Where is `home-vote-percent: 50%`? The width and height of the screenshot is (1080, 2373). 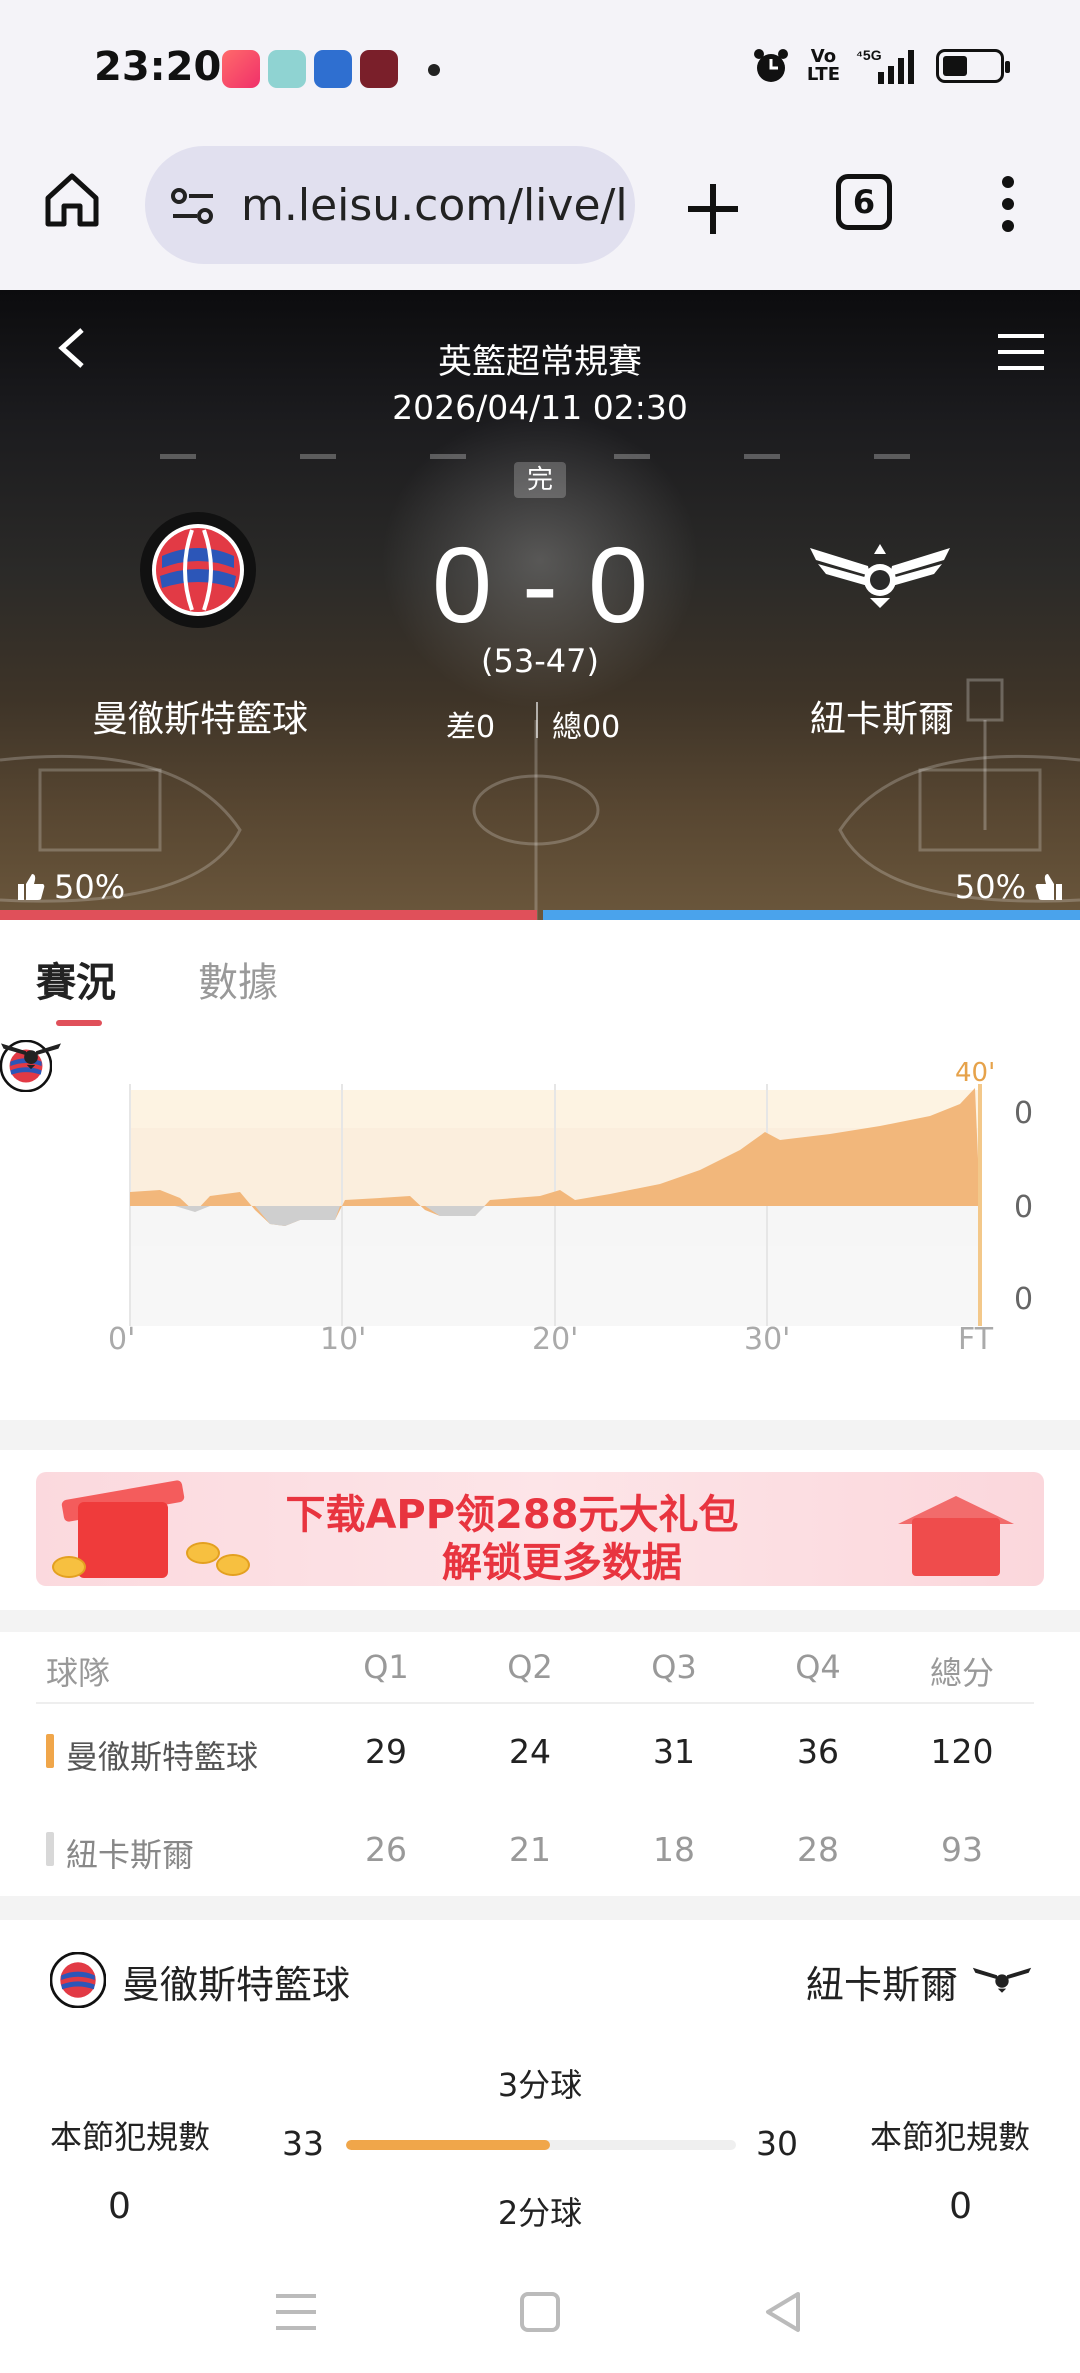
home-vote-percent: 50% is located at coordinates (90, 887).